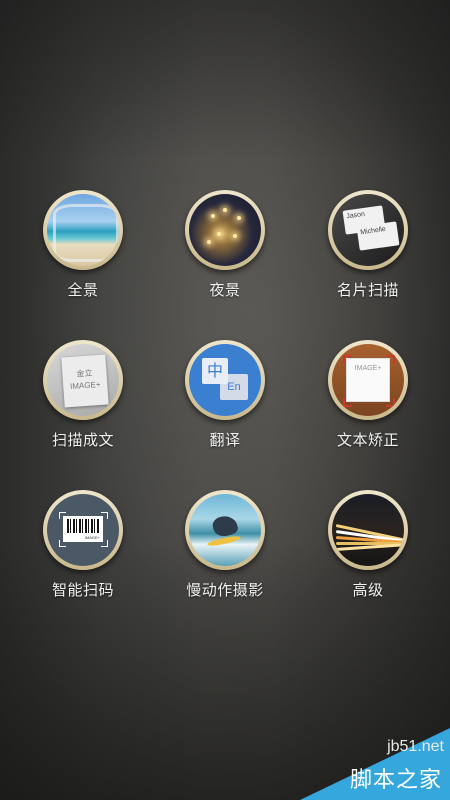 This screenshot has height=800, width=450. I want to click on doc-text: IMAGE+, so click(368, 380).